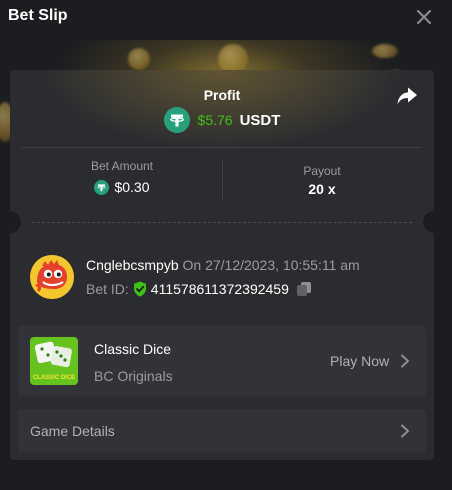  Describe the element at coordinates (424, 17) in the screenshot. I see `close-icon` at that location.